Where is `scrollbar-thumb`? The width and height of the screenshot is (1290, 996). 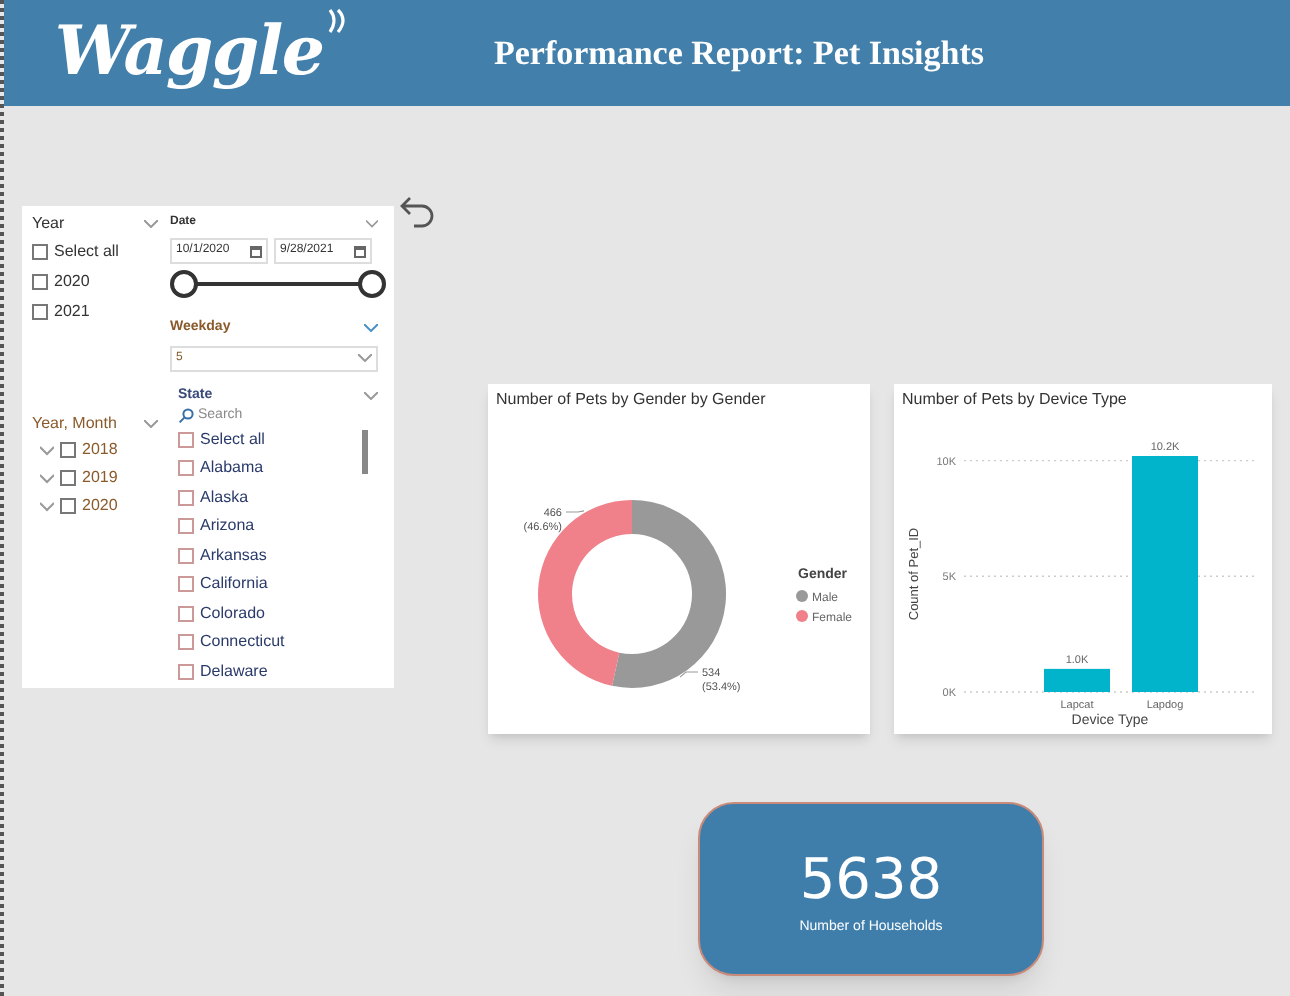 scrollbar-thumb is located at coordinates (365, 451).